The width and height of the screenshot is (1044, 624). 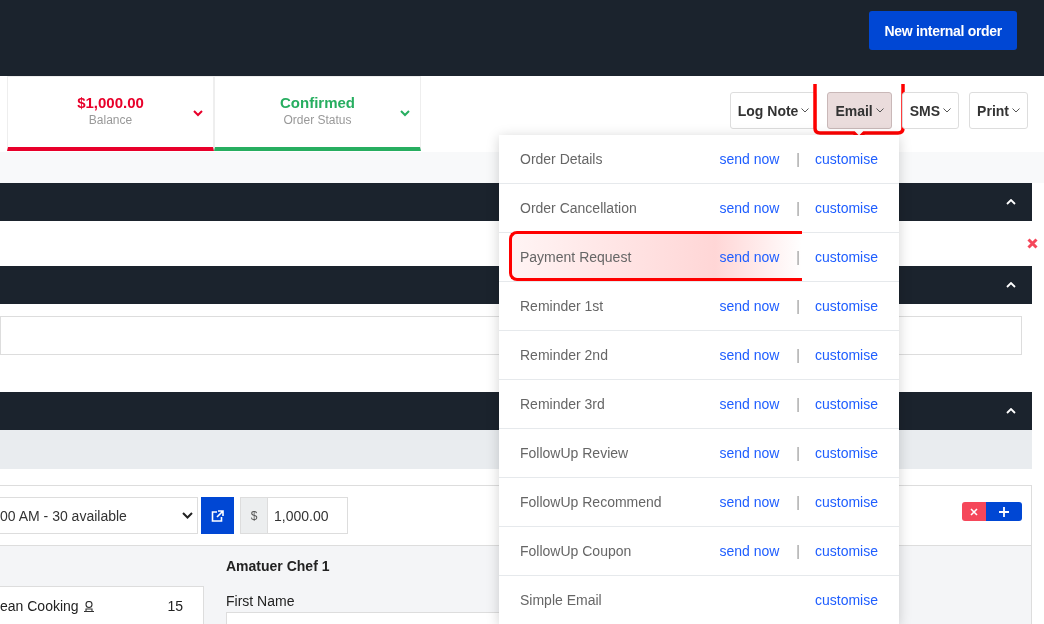 What do you see at coordinates (175, 606) in the screenshot?
I see `class-count: 15` at bounding box center [175, 606].